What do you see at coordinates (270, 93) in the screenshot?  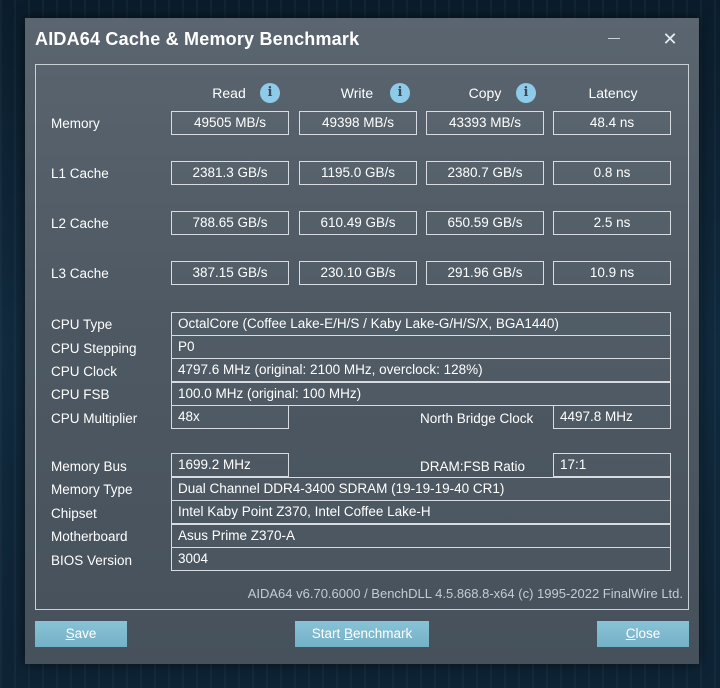 I see `read-info-icon: i` at bounding box center [270, 93].